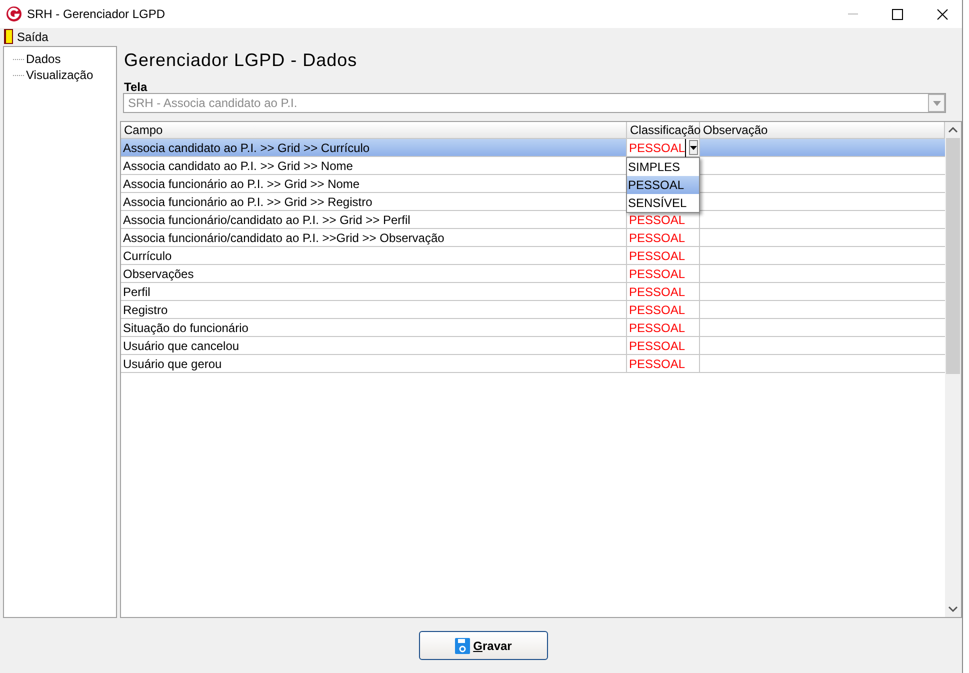 The width and height of the screenshot is (969, 673). What do you see at coordinates (374, 309) in the screenshot?
I see `table-cell: Registro` at bounding box center [374, 309].